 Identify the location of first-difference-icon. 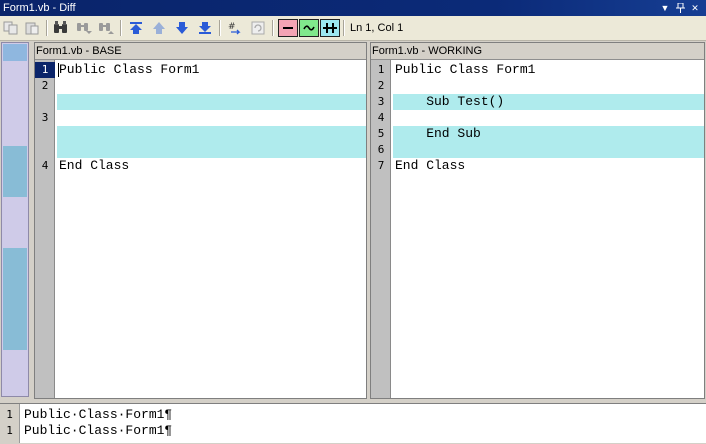
(136, 28).